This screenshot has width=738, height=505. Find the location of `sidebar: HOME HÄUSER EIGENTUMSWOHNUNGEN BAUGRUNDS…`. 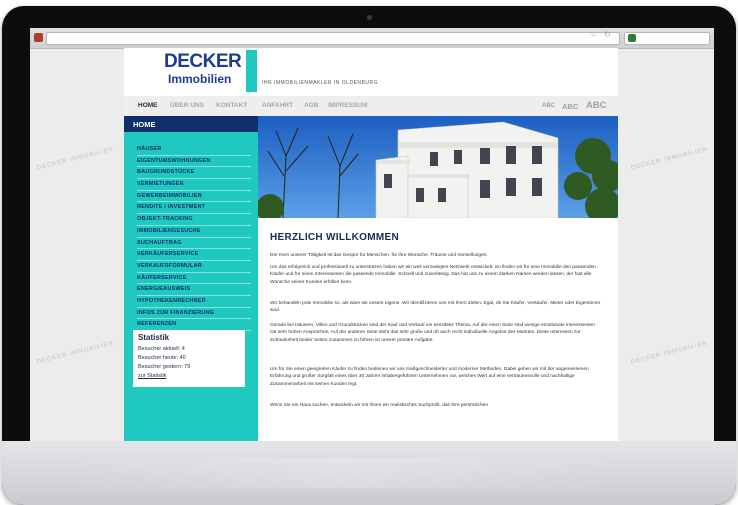

sidebar: HOME HÄUSER EIGENTUMSWOHNUNGEN BAUGRUNDS… is located at coordinates (191, 278).